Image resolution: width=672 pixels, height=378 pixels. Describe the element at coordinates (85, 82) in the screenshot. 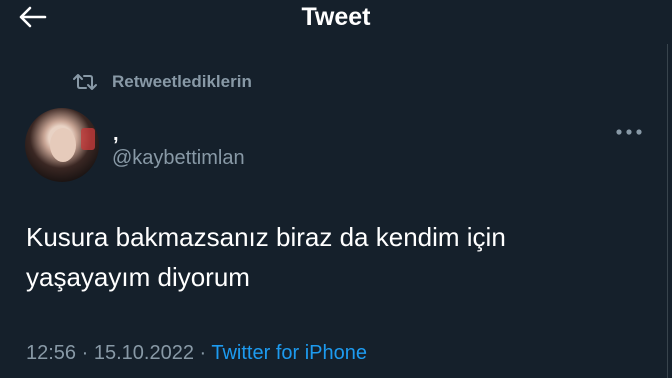

I see `retweet-icon` at that location.